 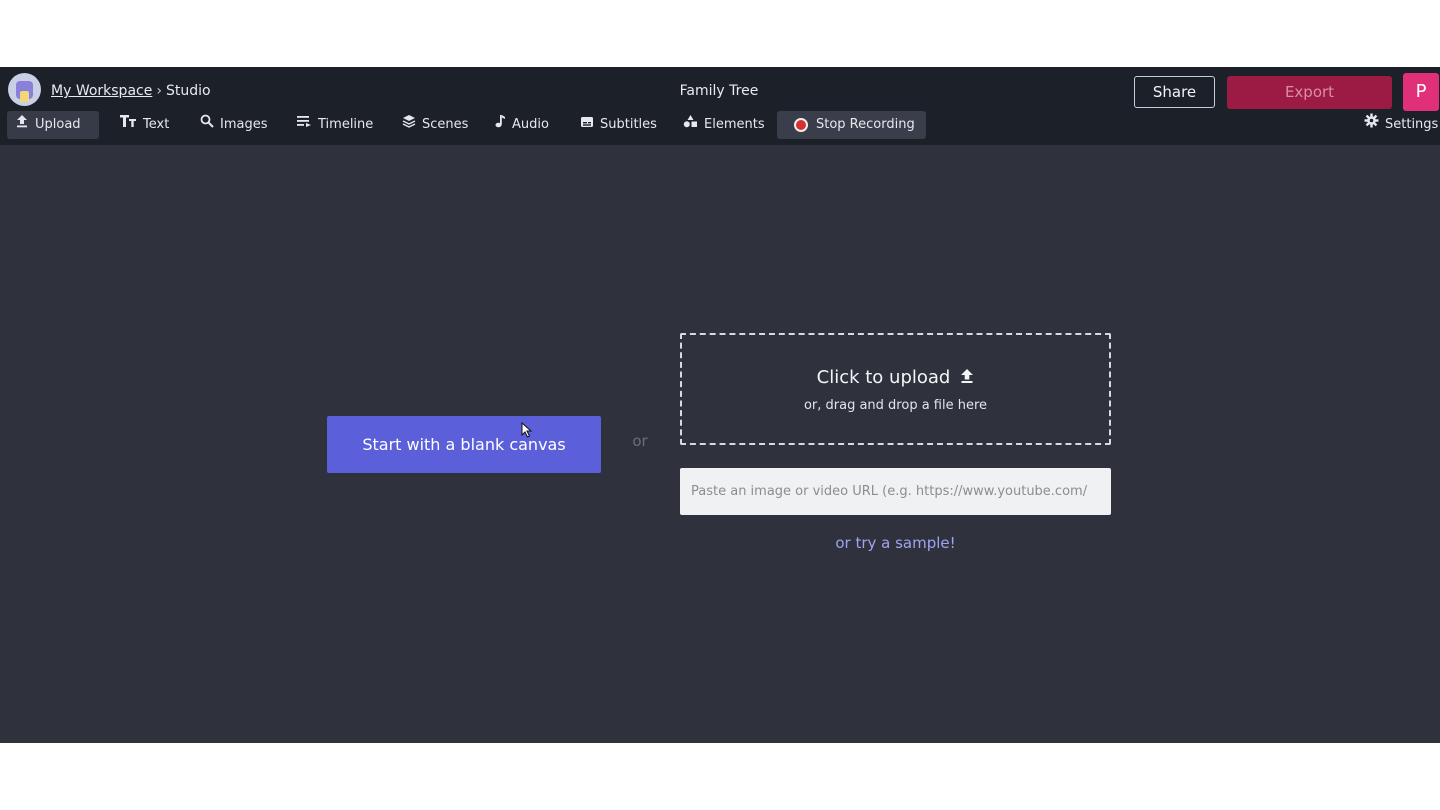 What do you see at coordinates (304, 125) in the screenshot?
I see `timeline-icon` at bounding box center [304, 125].